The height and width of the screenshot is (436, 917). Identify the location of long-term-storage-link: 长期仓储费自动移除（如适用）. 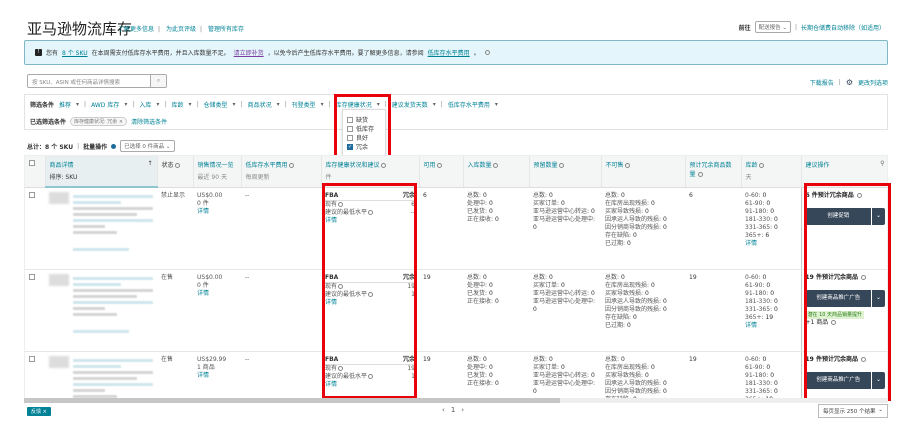
(843, 27).